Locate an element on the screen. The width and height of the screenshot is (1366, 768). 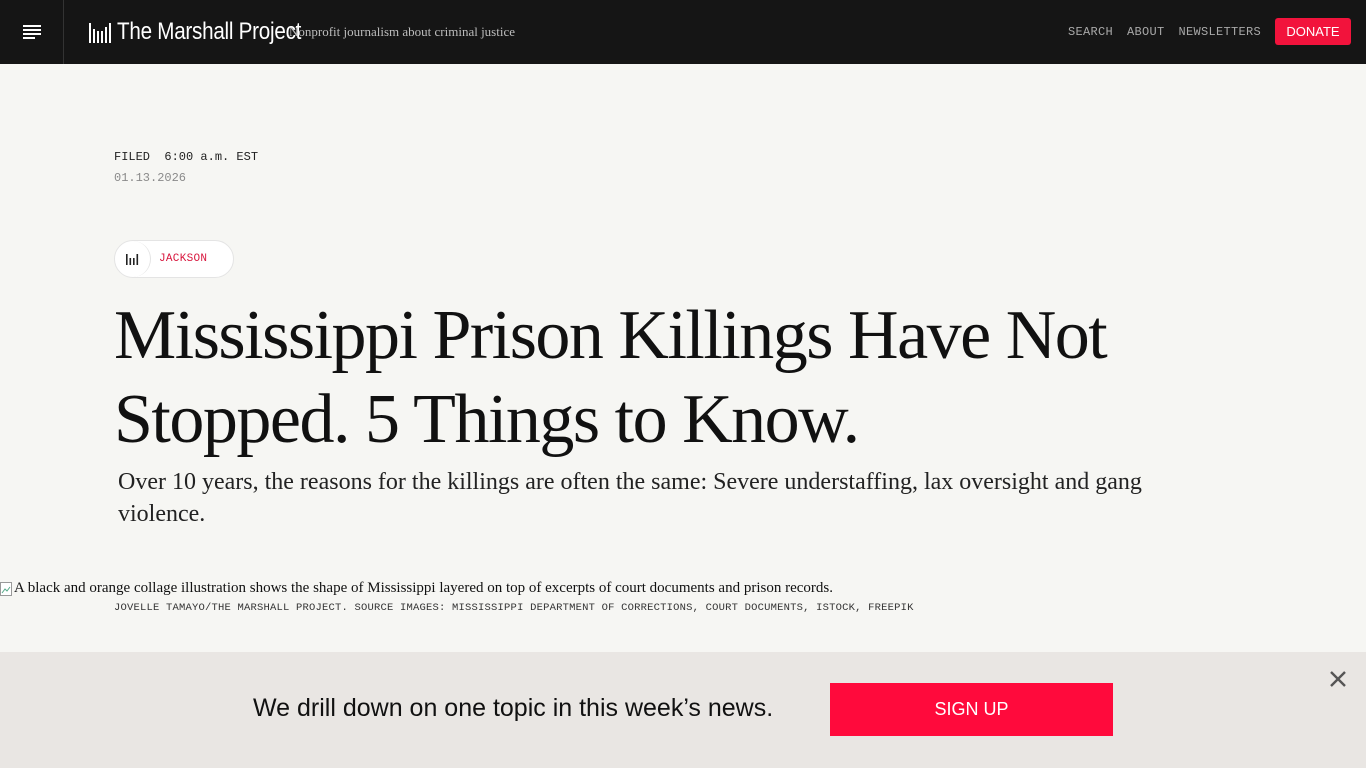
broken-image-icon is located at coordinates (6, 588).